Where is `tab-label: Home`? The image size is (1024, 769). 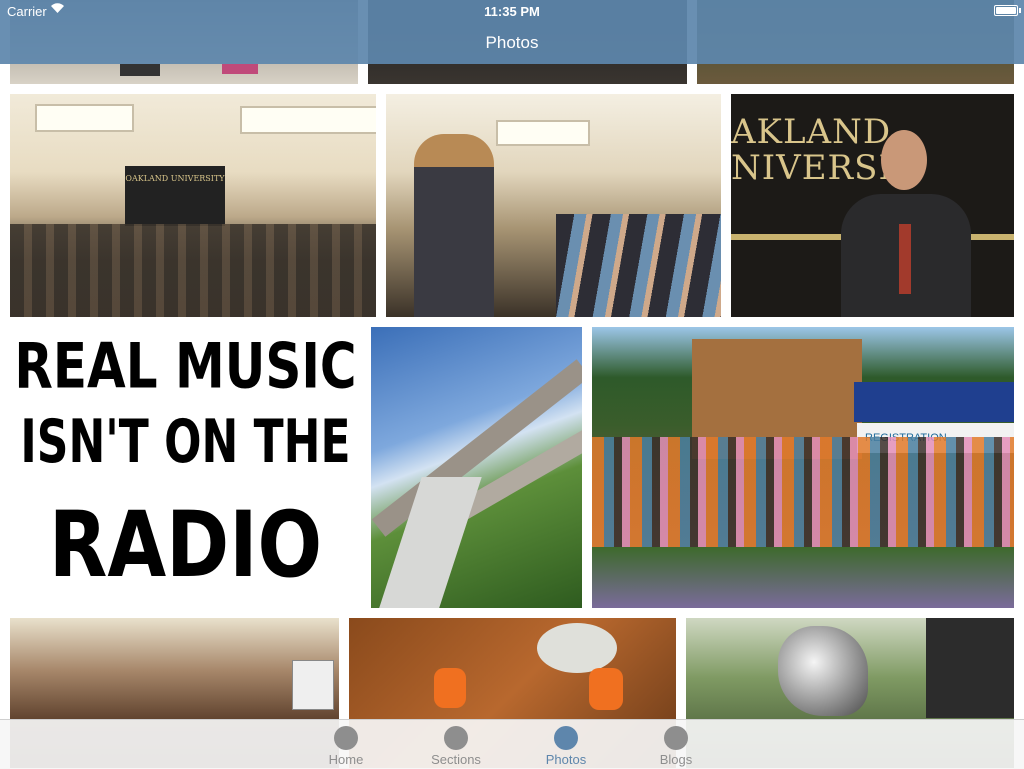 tab-label: Home is located at coordinates (346, 759).